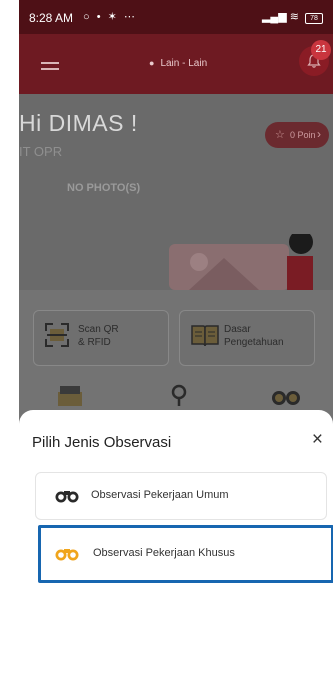 The width and height of the screenshot is (333, 680). What do you see at coordinates (160, 495) in the screenshot?
I see `option-umum-label: Observasi Pekerjaan Umum` at bounding box center [160, 495].